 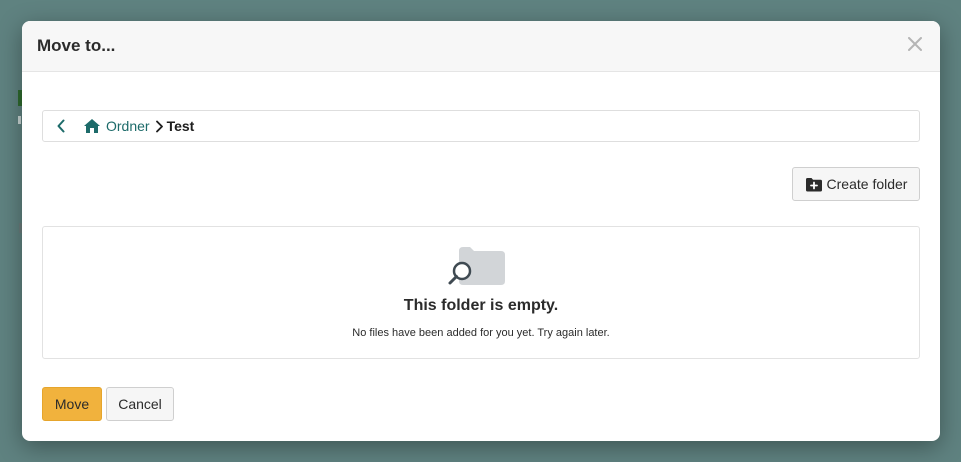 I want to click on close-button, so click(x=915, y=44).